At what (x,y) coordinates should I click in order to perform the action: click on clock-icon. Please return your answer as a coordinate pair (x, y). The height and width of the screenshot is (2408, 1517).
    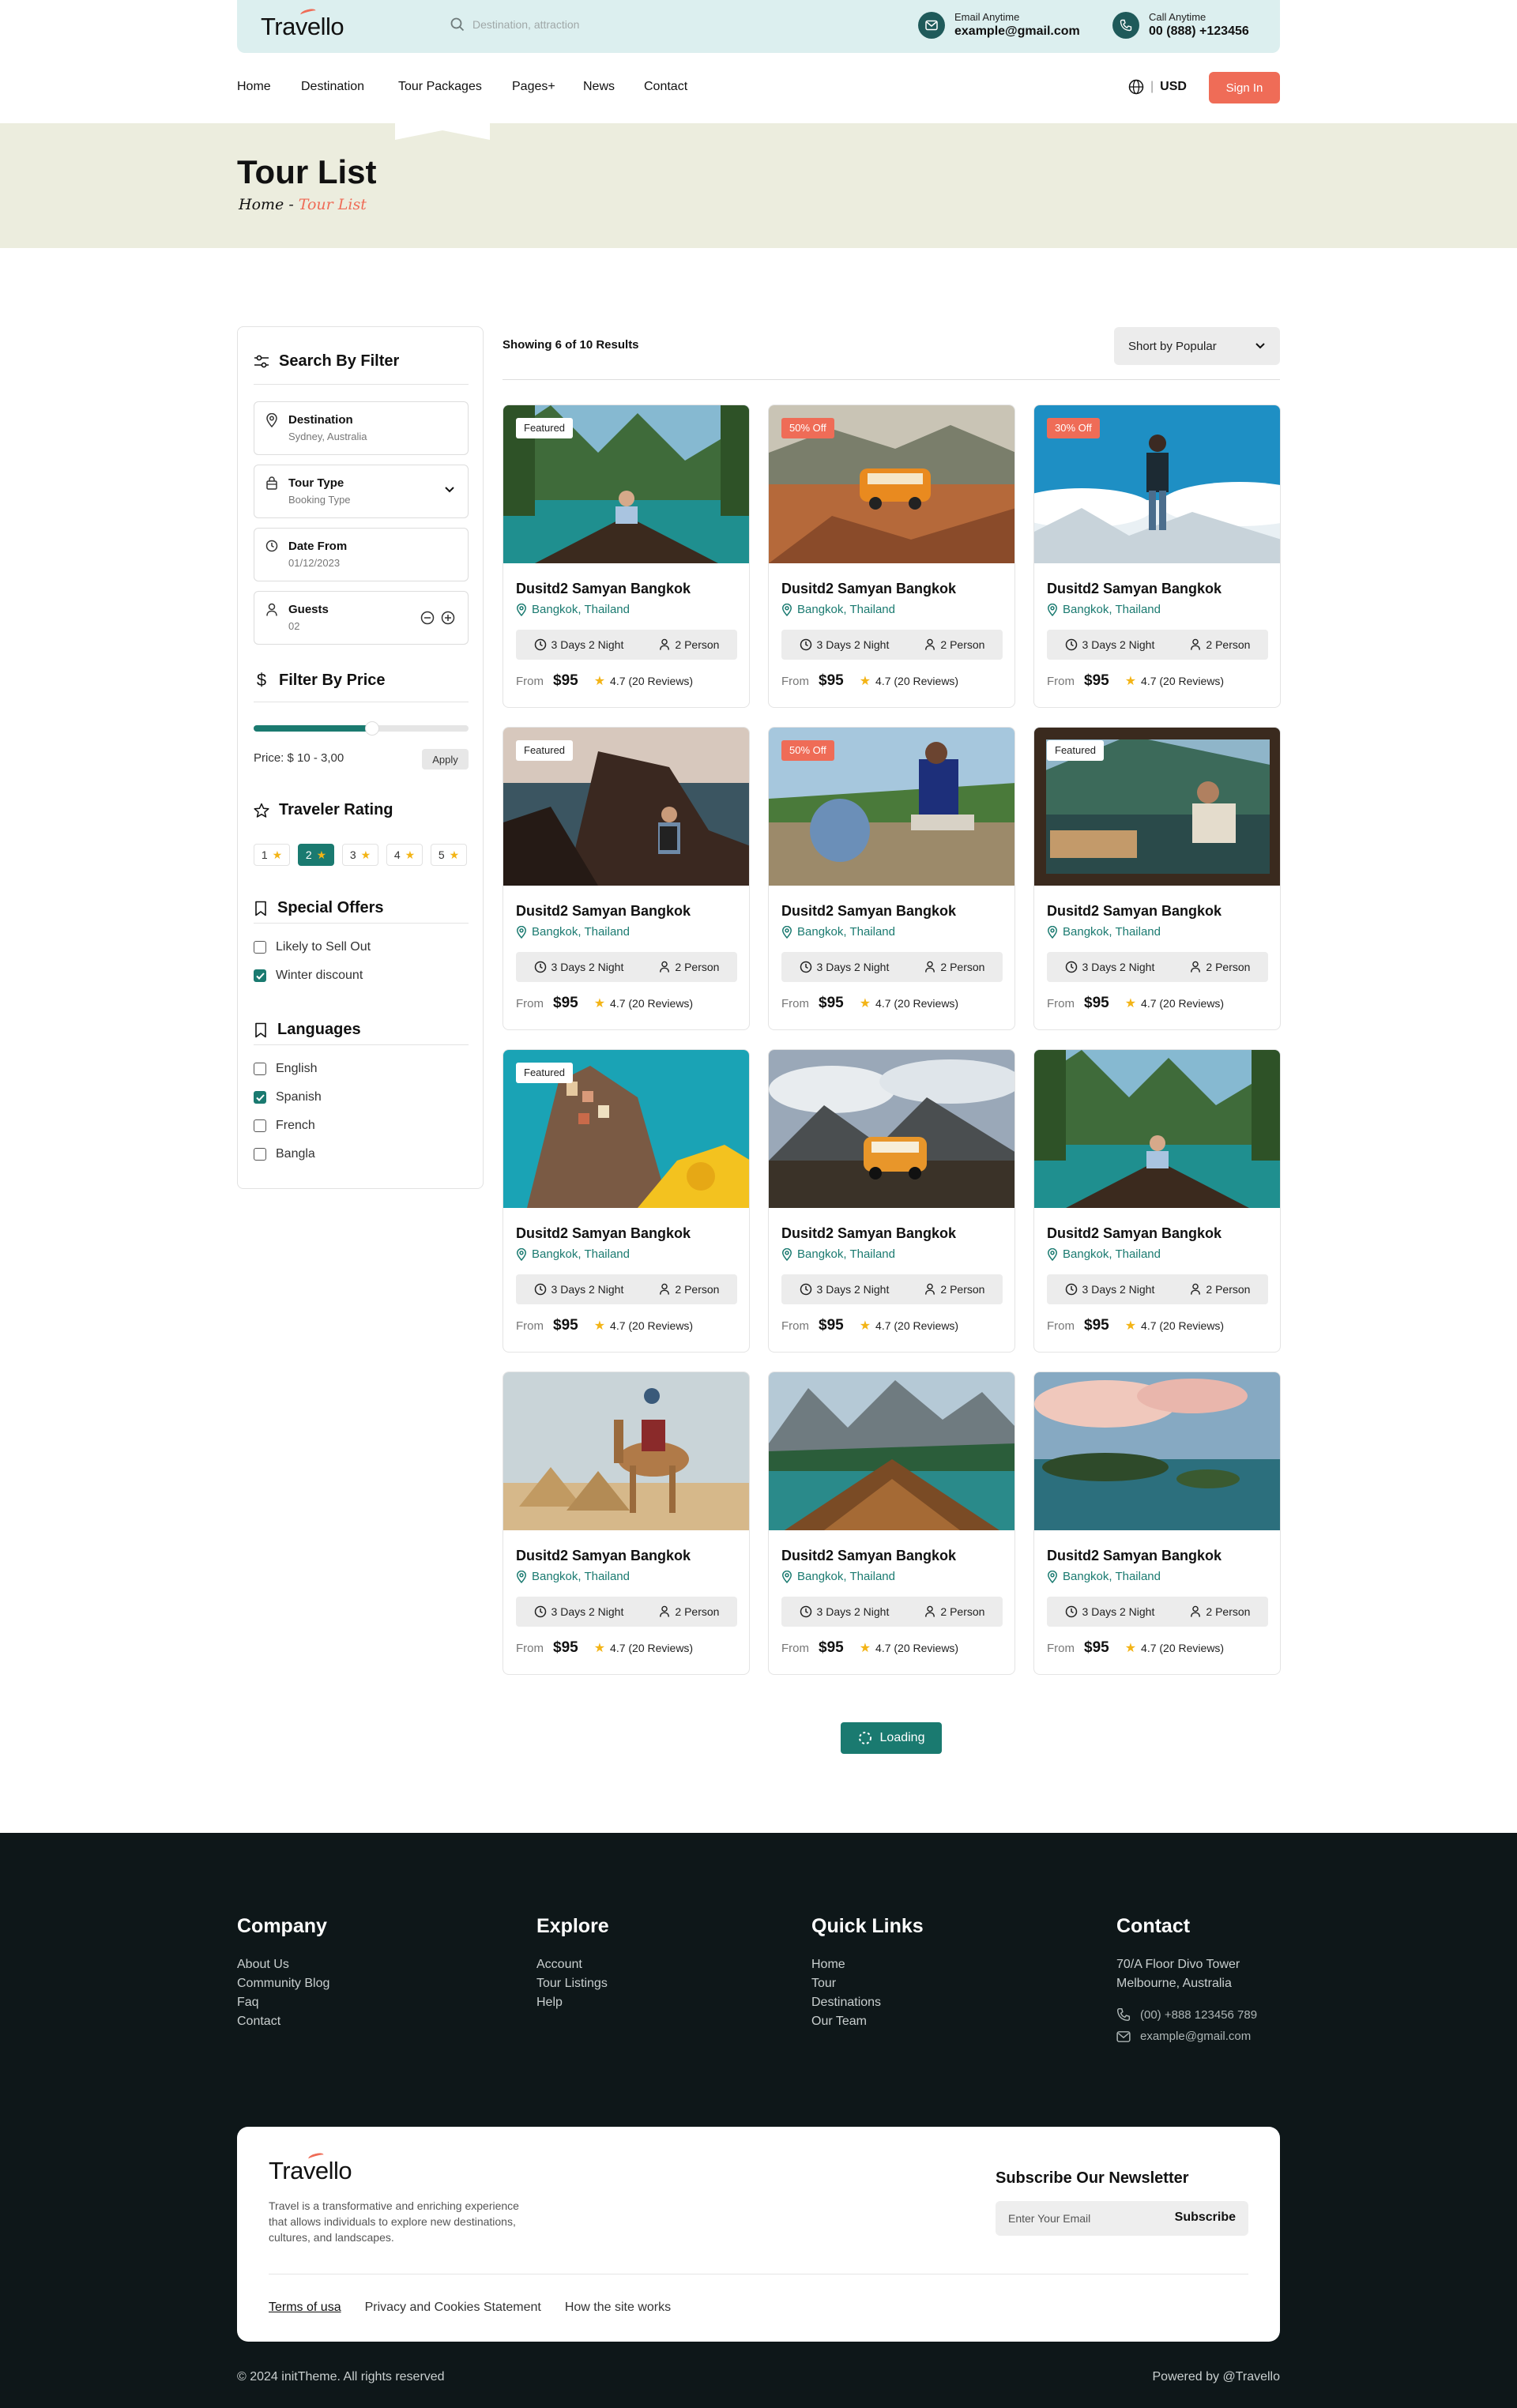
    Looking at the image, I should click on (271, 546).